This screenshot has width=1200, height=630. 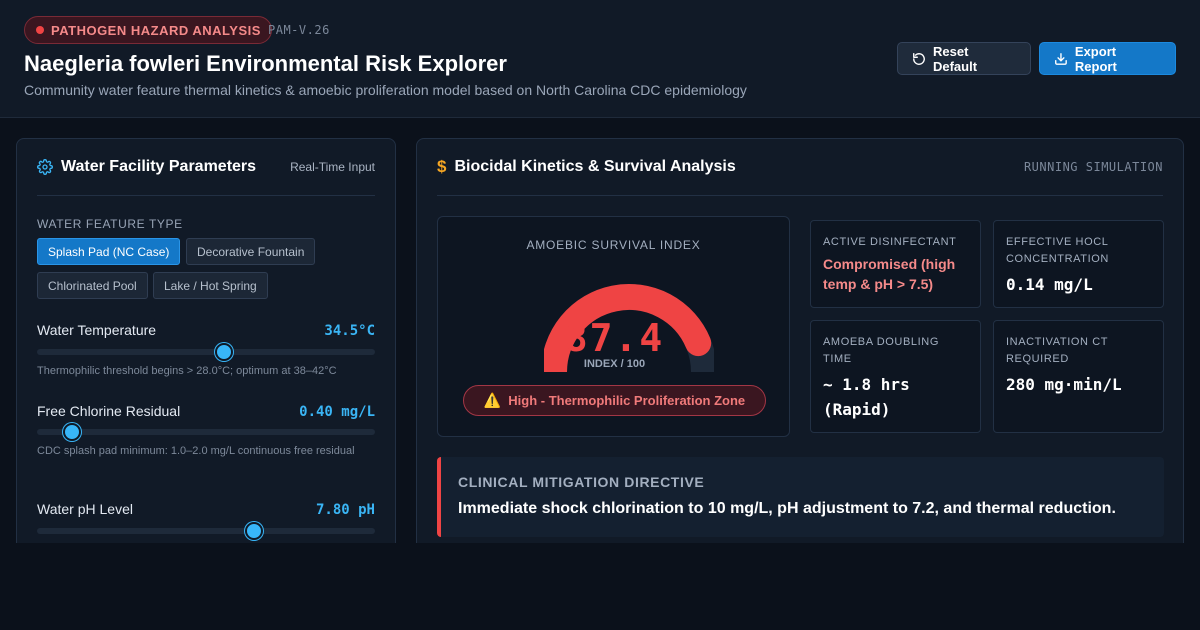 What do you see at coordinates (156, 30) in the screenshot?
I see `hazard-badge-label: PATHOGEN HAZARD ANALYSIS` at bounding box center [156, 30].